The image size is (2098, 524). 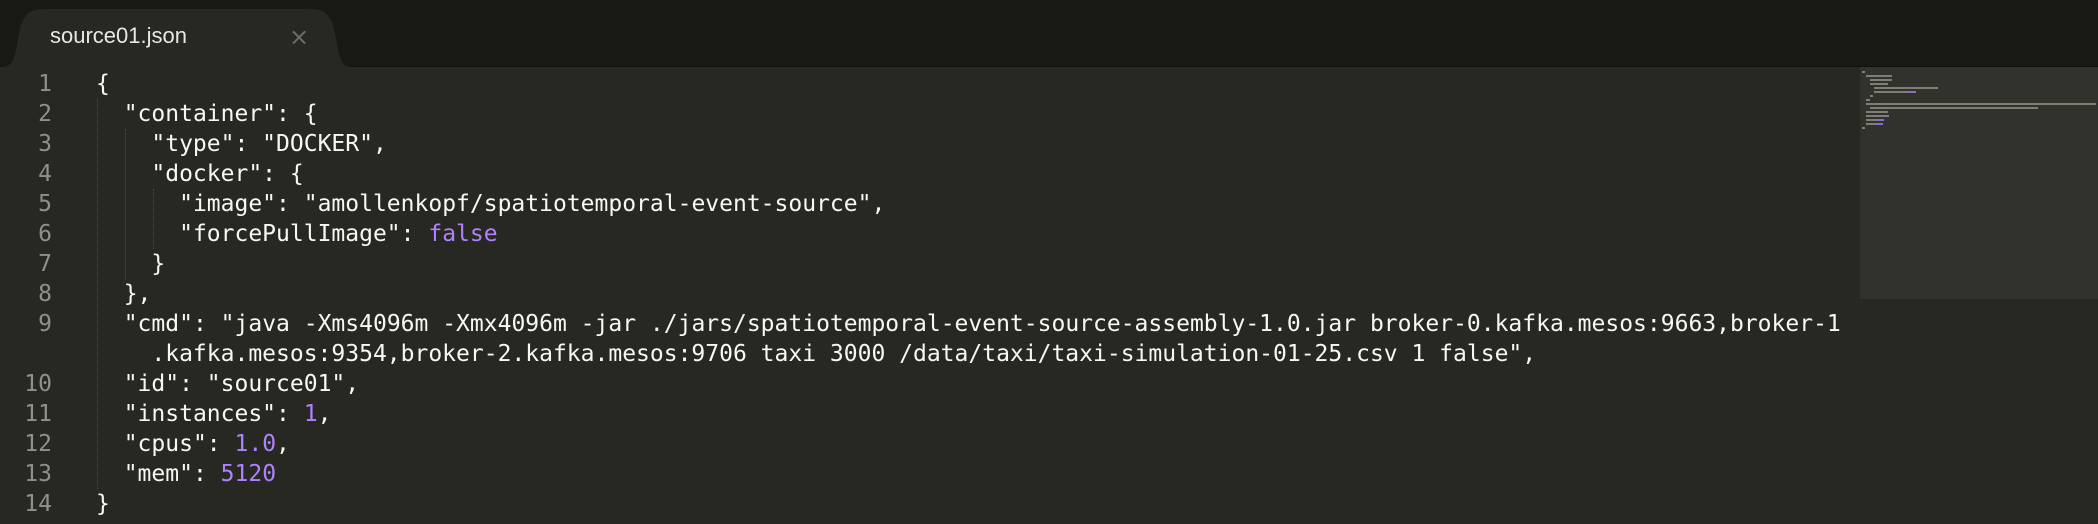 I want to click on number-value: 1, so click(x=310, y=414).